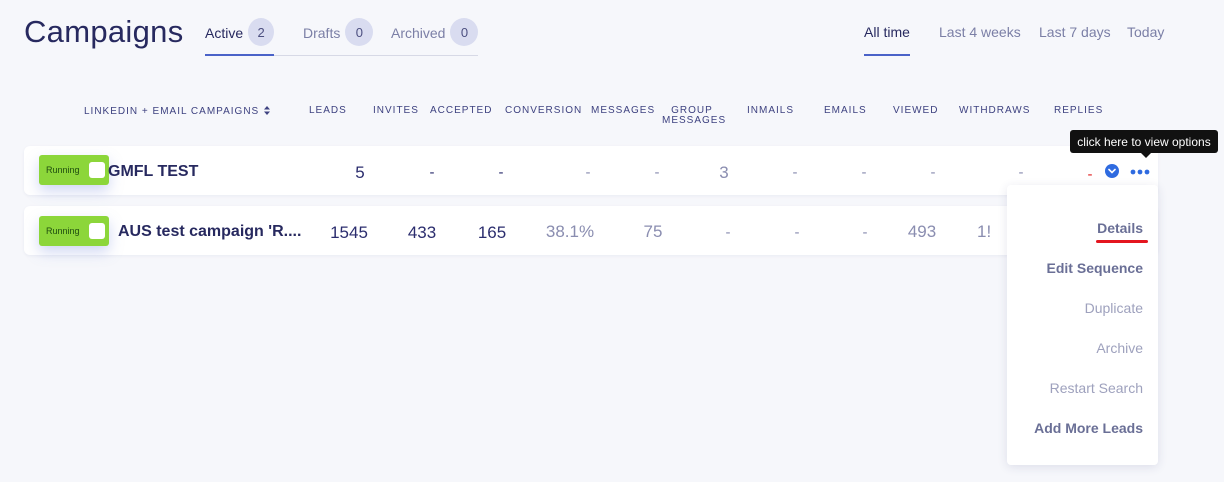 The width and height of the screenshot is (1224, 482). I want to click on chevron-down-icon, so click(1112, 171).